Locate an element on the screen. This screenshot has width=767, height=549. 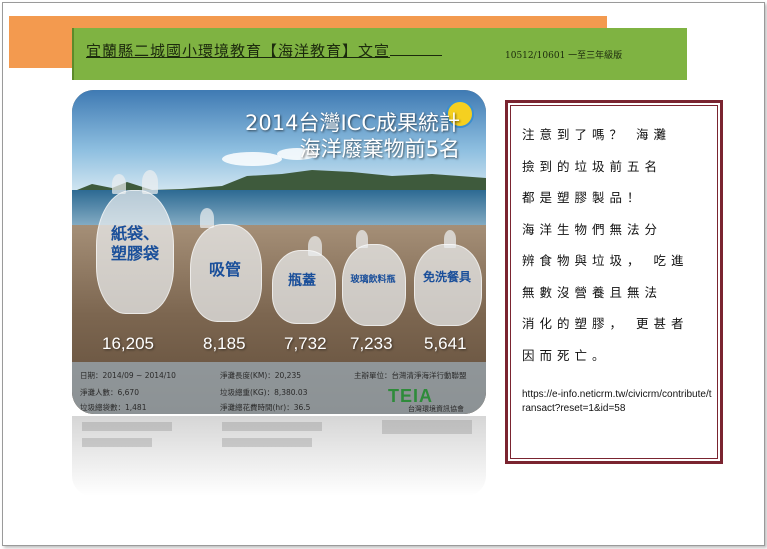
stat-length: 淨灘長度(KM)：20,235 is located at coordinates (260, 375).